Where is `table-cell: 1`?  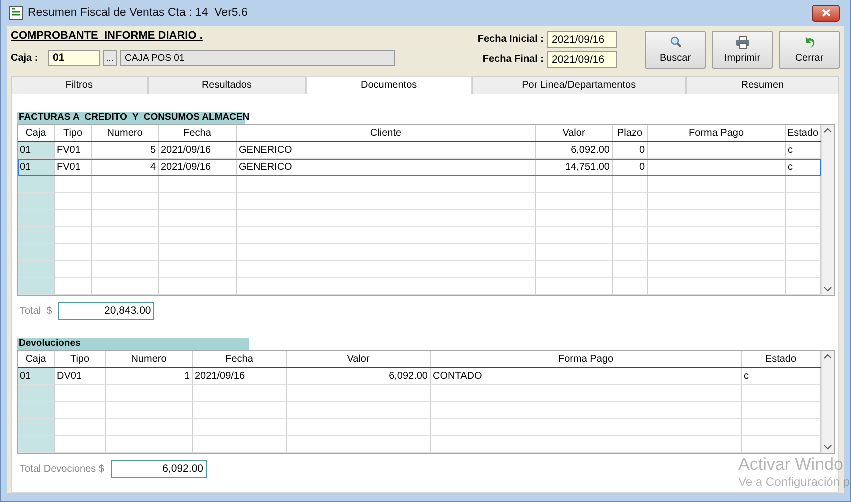
table-cell: 1 is located at coordinates (149, 376).